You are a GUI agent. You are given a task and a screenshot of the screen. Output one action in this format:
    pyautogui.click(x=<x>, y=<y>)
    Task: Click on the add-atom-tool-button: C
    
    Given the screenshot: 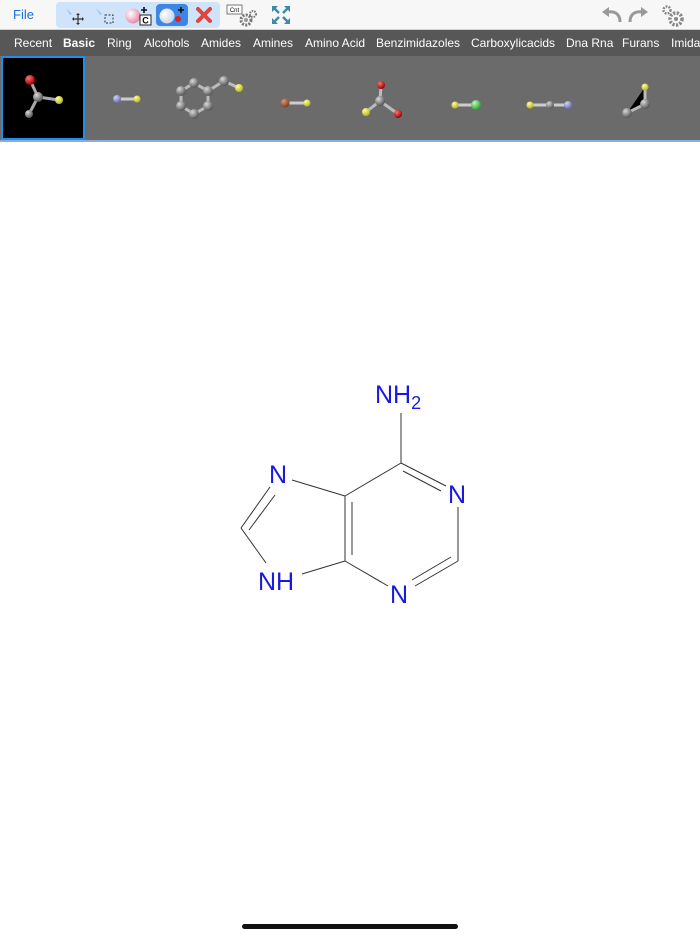 What is the action you would take?
    pyautogui.click(x=138, y=15)
    